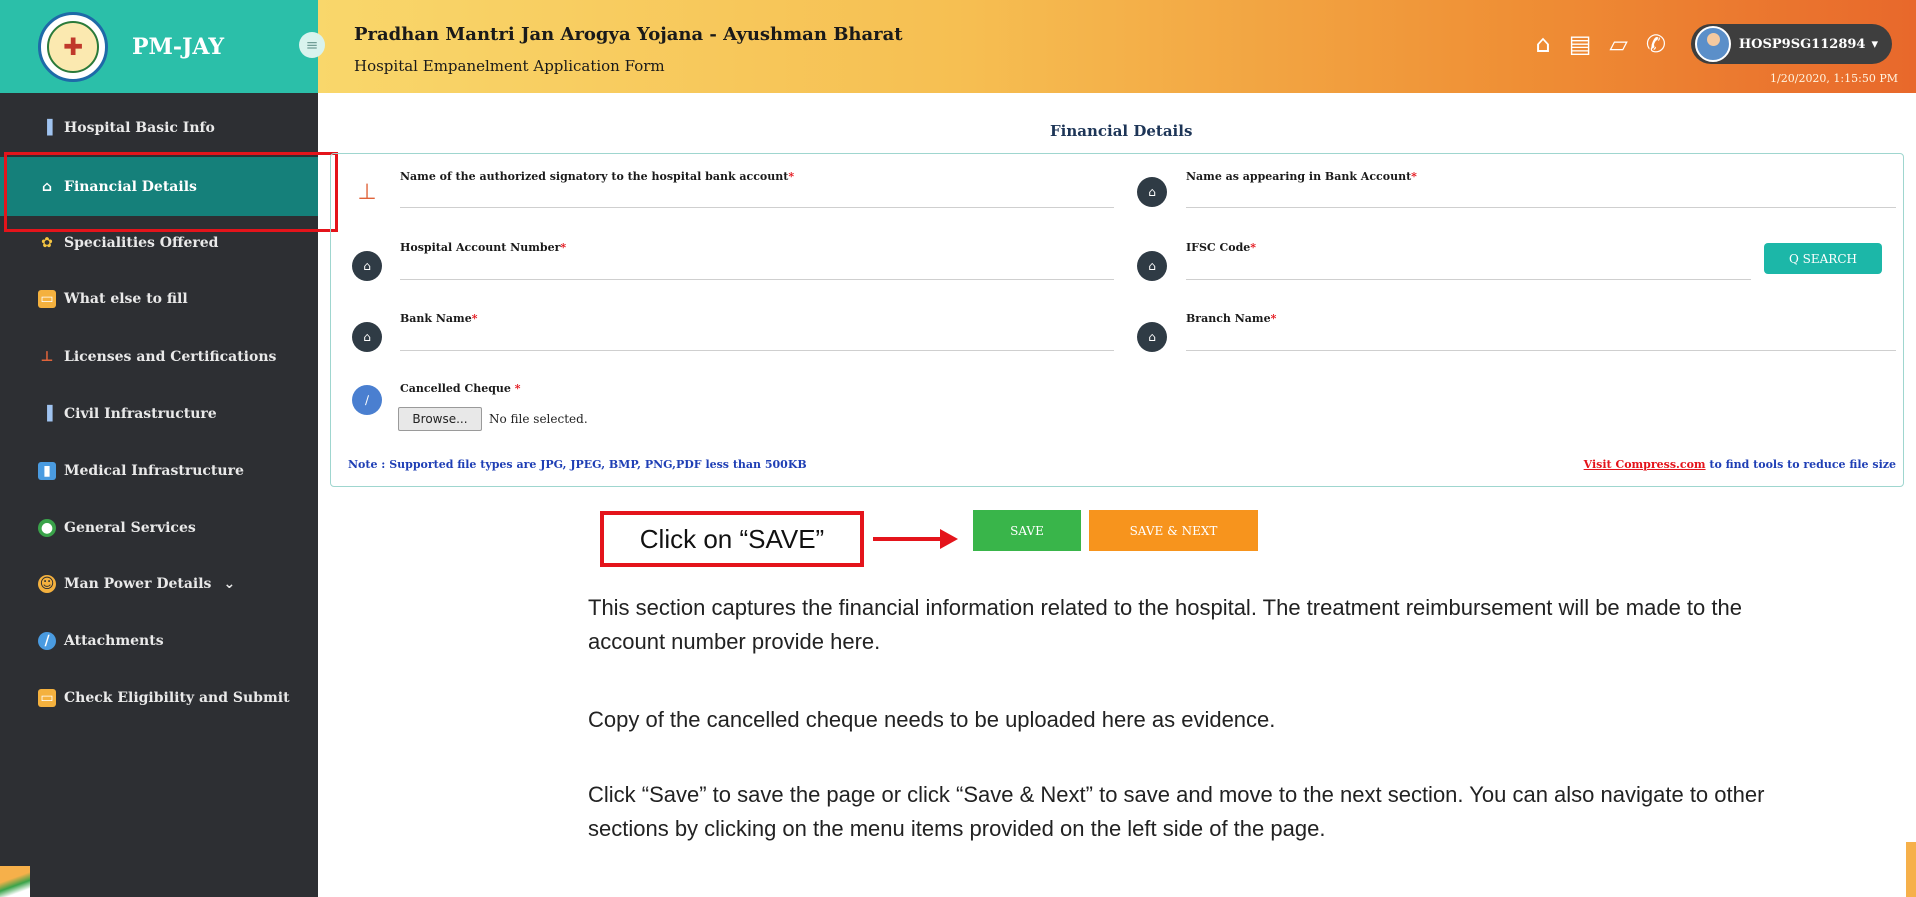 The width and height of the screenshot is (1916, 897). I want to click on account-number-label: Hospital Account Number*, so click(483, 247).